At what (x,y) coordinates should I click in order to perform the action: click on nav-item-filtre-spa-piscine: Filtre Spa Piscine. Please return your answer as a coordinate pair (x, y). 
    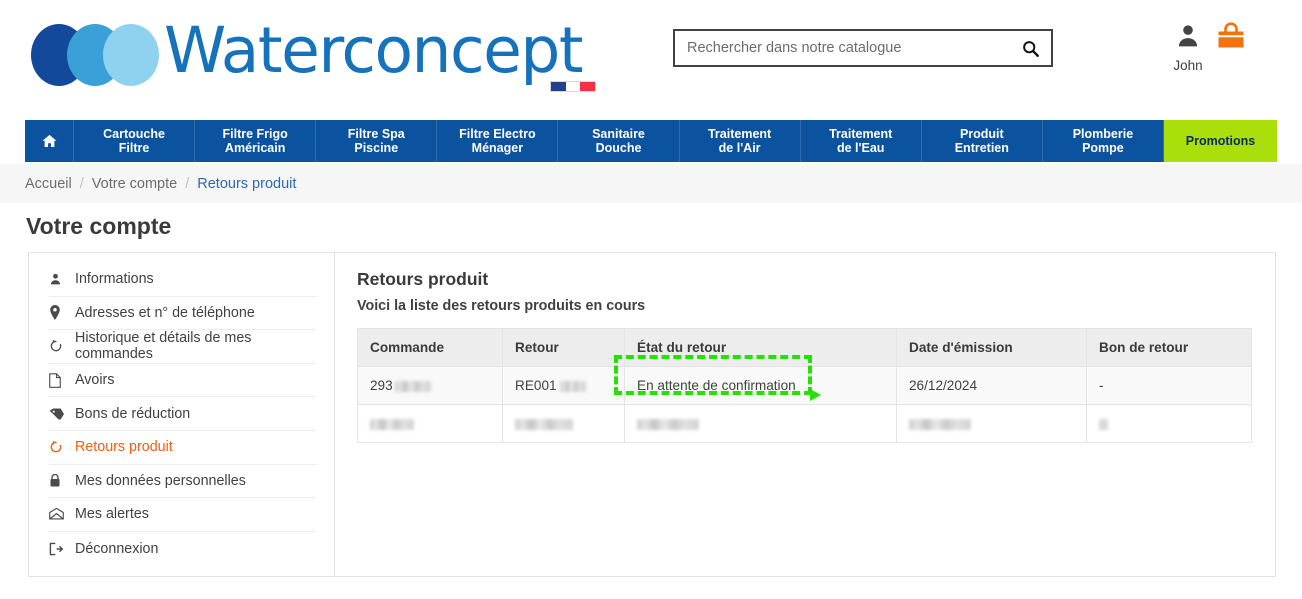
    Looking at the image, I should click on (377, 141).